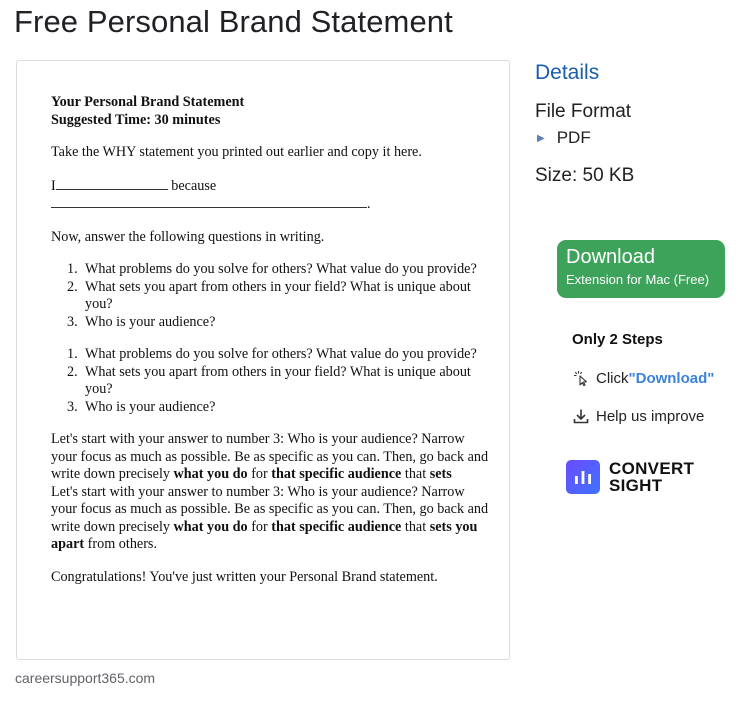 This screenshot has width=750, height=711. Describe the element at coordinates (111, 183) in the screenshot. I see `fill-blank` at that location.